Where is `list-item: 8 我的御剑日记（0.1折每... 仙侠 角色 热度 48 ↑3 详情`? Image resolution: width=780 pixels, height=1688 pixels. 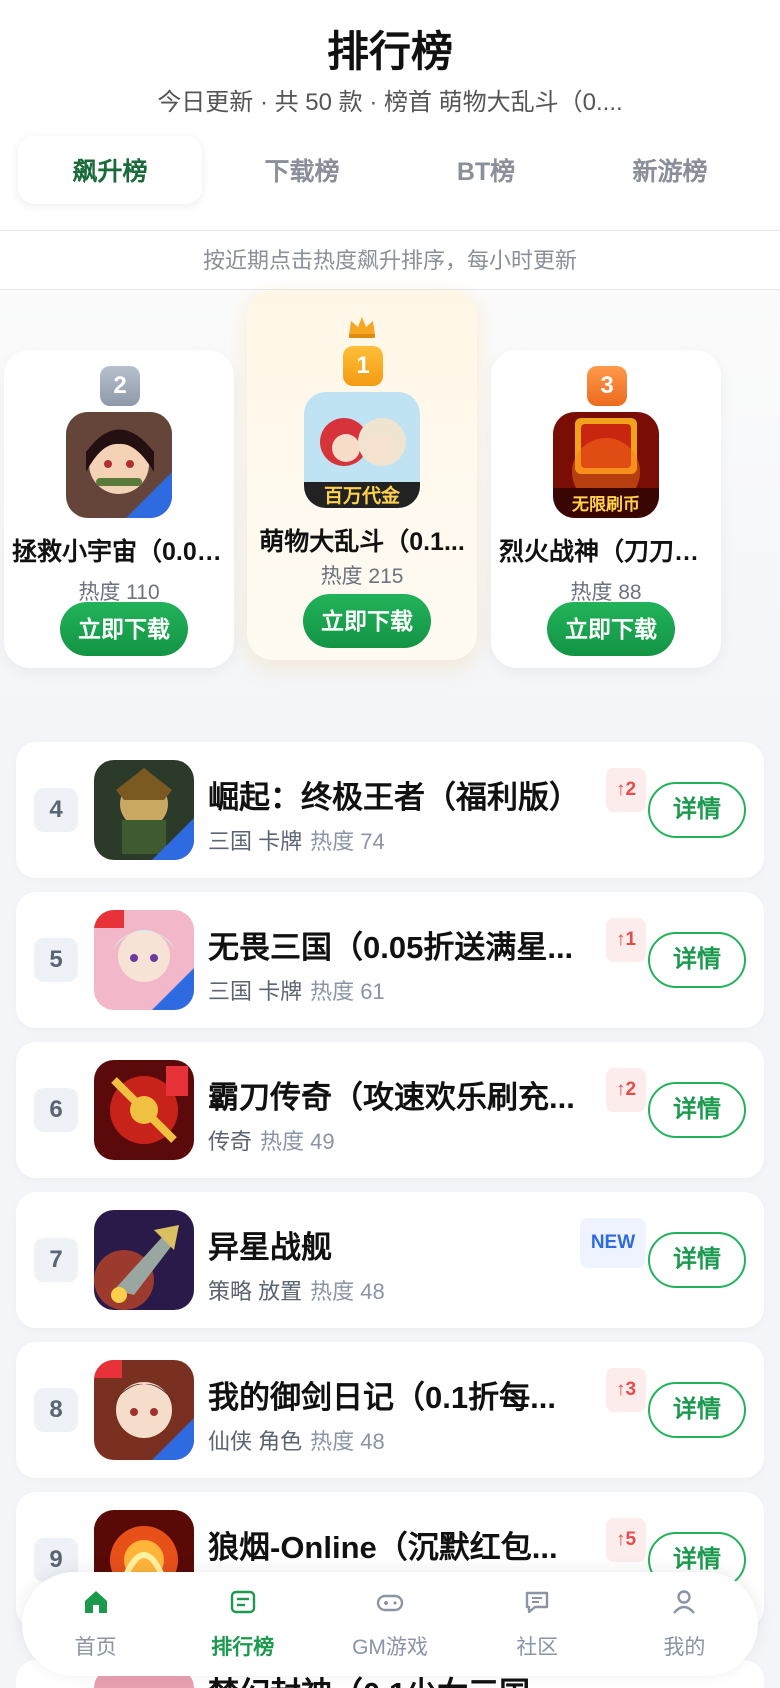
list-item: 8 我的御剑日记（0.1折每... 仙侠 角色 热度 48 ↑3 详情 is located at coordinates (390, 1410).